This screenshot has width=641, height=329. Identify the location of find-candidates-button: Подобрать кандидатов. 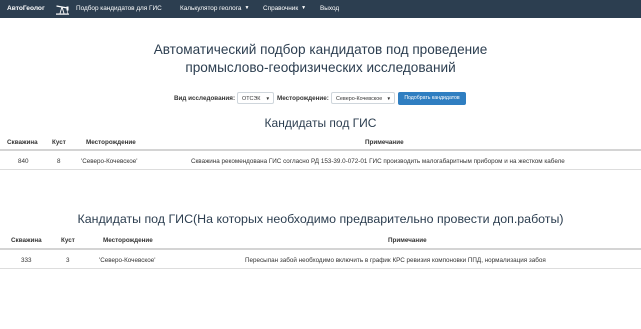
(432, 98).